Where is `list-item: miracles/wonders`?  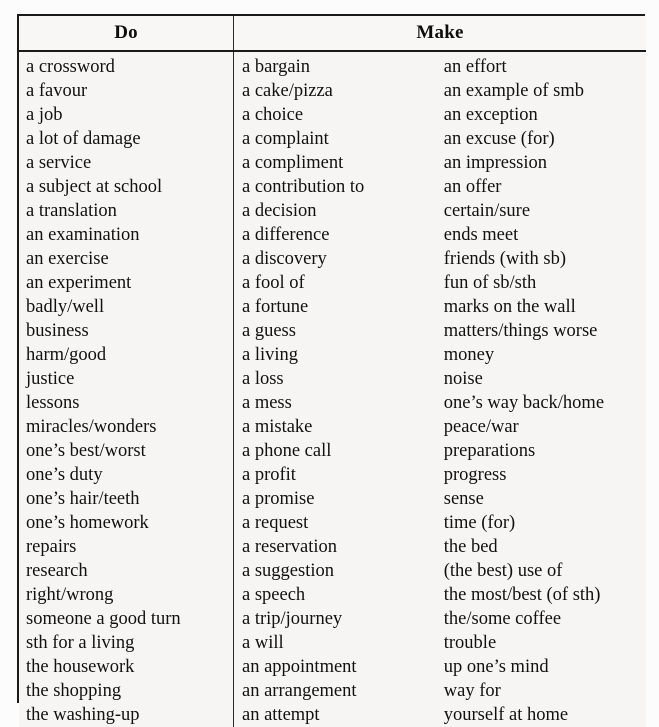
list-item: miracles/wonders is located at coordinates (91, 427).